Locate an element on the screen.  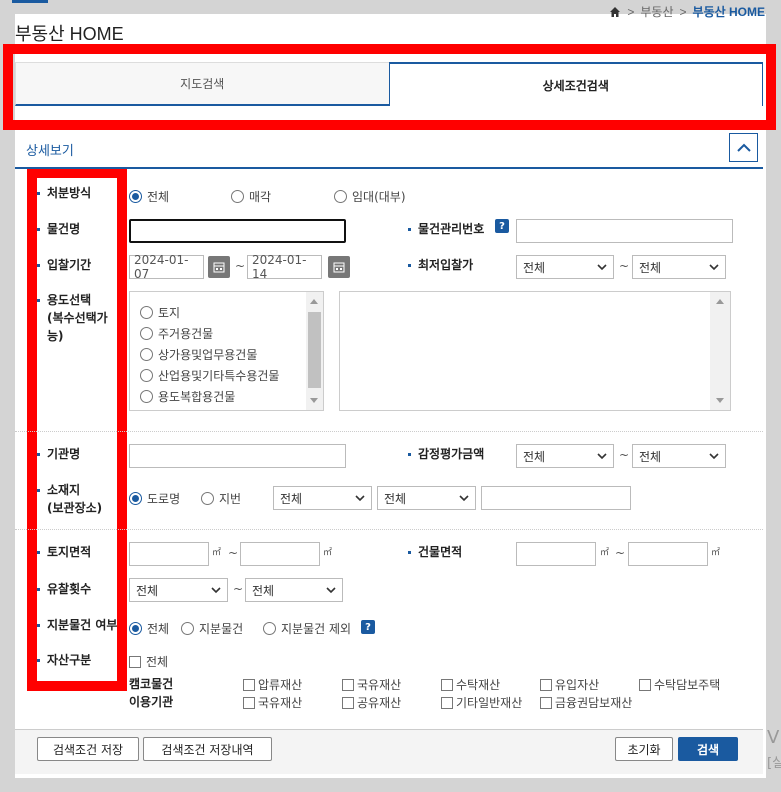
appraisal-from-select: 전체 is located at coordinates (565, 456).